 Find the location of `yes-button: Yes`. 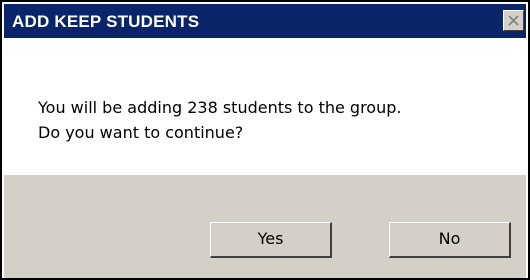

yes-button: Yes is located at coordinates (271, 240).